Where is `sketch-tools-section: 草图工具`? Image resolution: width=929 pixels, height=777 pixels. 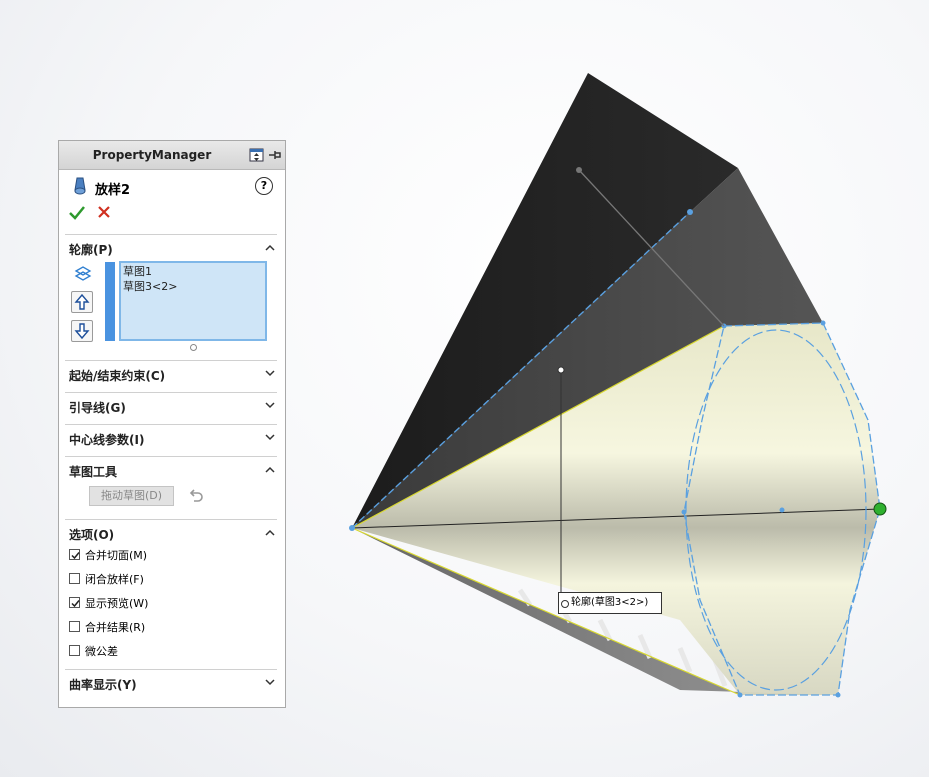 sketch-tools-section: 草图工具 is located at coordinates (171, 469).